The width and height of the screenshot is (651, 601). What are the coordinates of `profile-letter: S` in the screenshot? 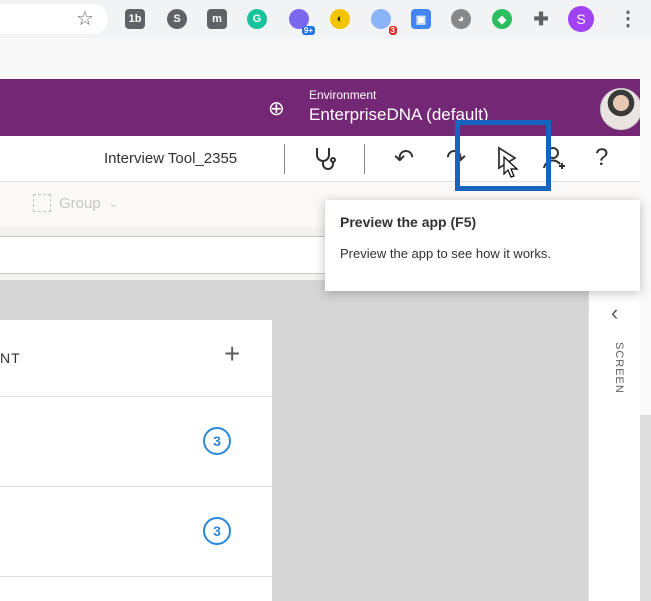 It's located at (581, 19).